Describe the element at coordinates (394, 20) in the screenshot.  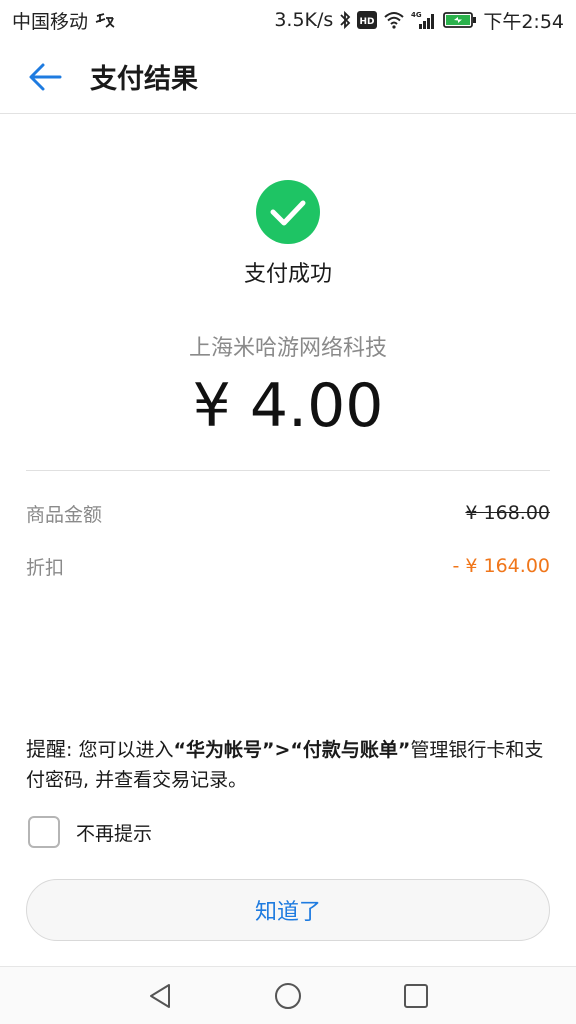
I see `wifi-icon` at that location.